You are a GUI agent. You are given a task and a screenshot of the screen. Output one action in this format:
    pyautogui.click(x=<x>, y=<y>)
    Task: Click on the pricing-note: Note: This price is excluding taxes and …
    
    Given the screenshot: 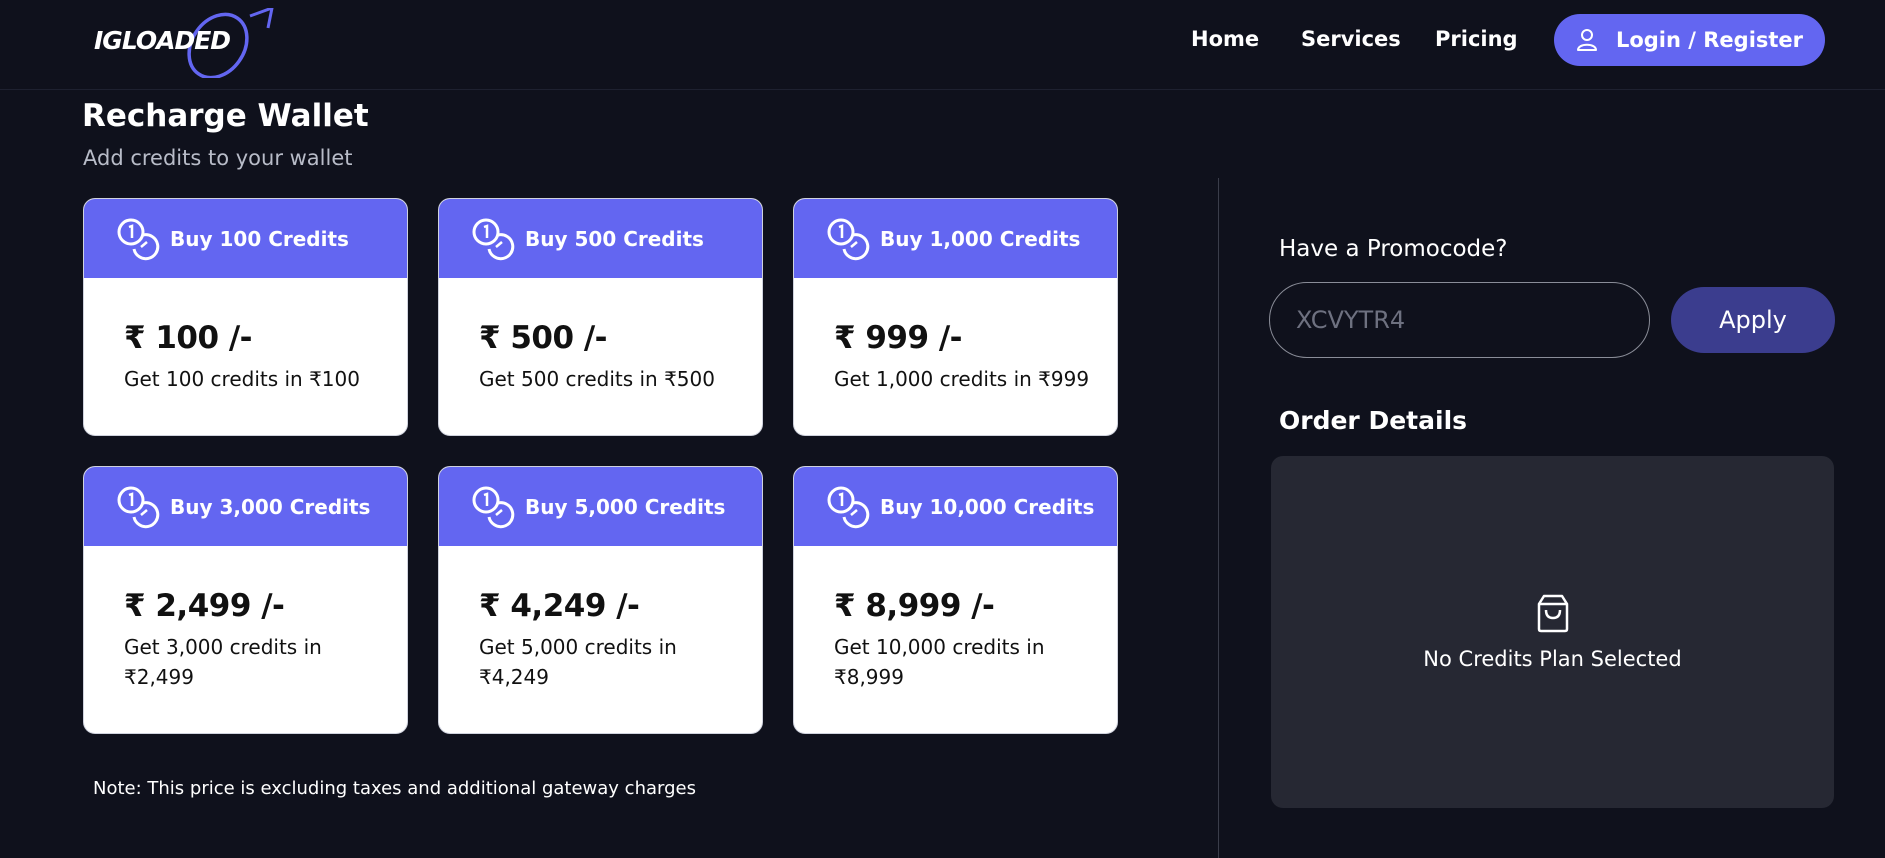 What is the action you would take?
    pyautogui.click(x=394, y=788)
    